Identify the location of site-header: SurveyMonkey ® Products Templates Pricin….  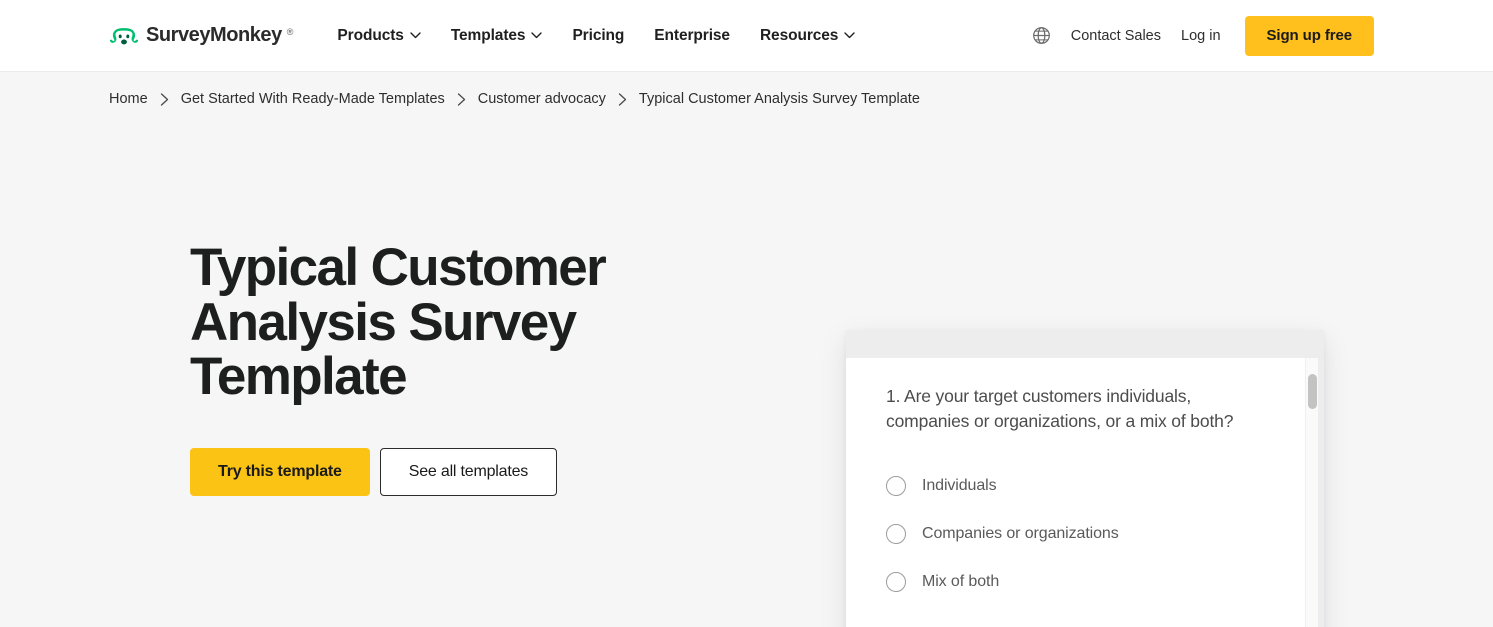
(746, 36).